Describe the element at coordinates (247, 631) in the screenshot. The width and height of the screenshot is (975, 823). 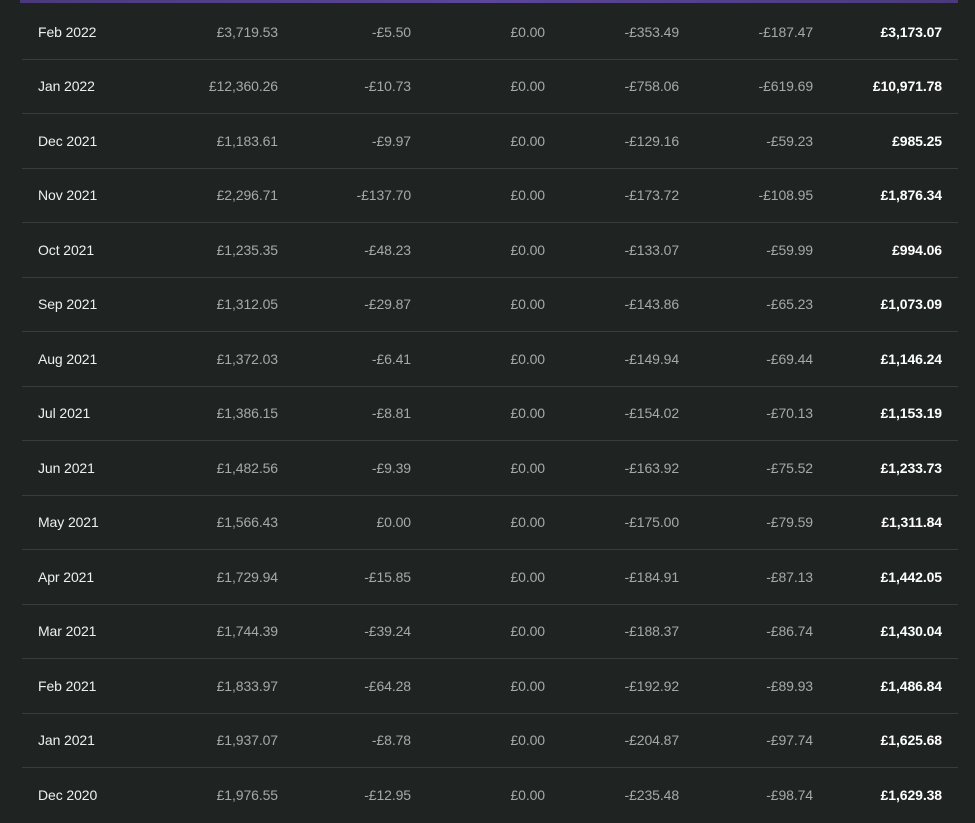
I see `gross-amount-cell: £1,744.39` at that location.